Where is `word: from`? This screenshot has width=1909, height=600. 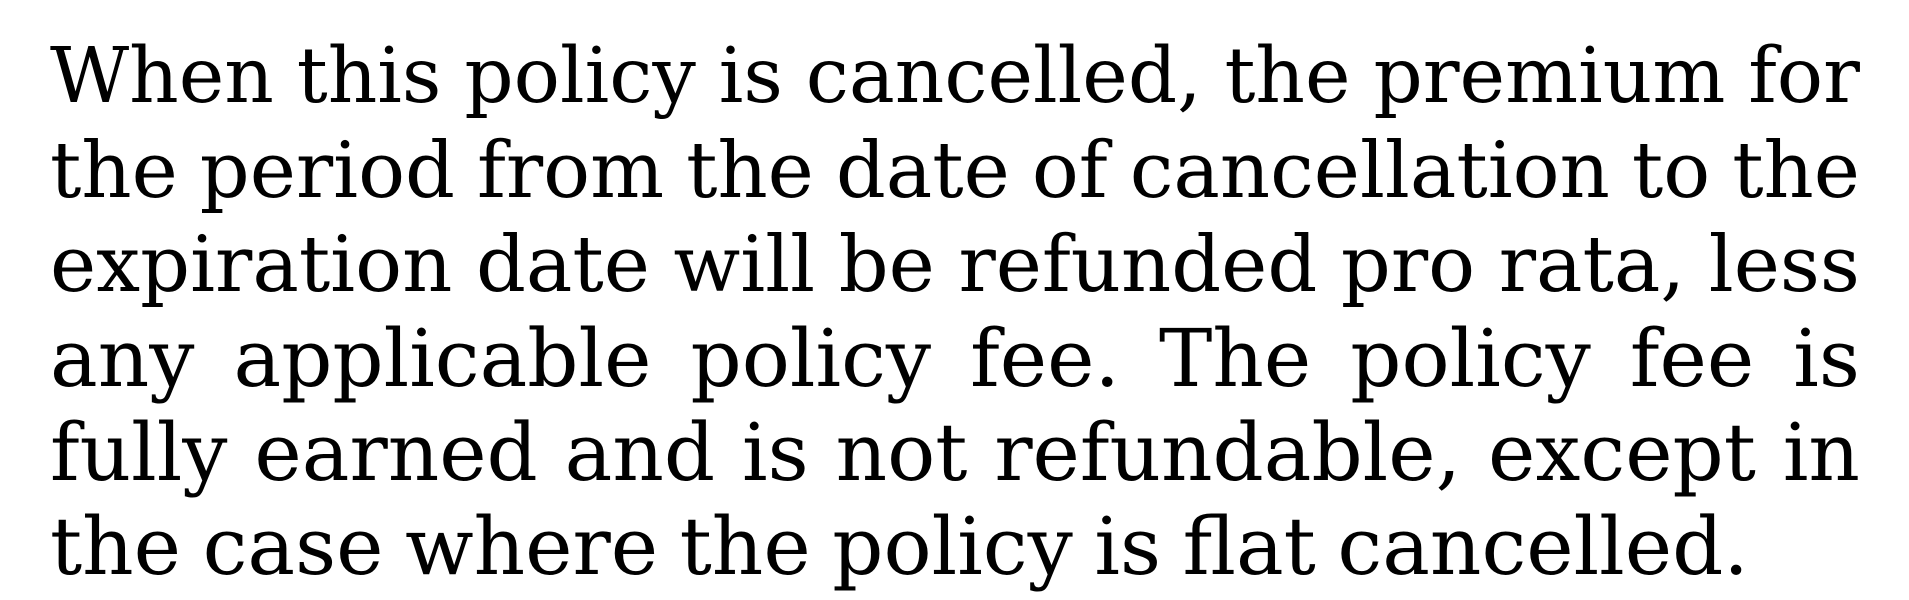 word: from is located at coordinates (571, 171).